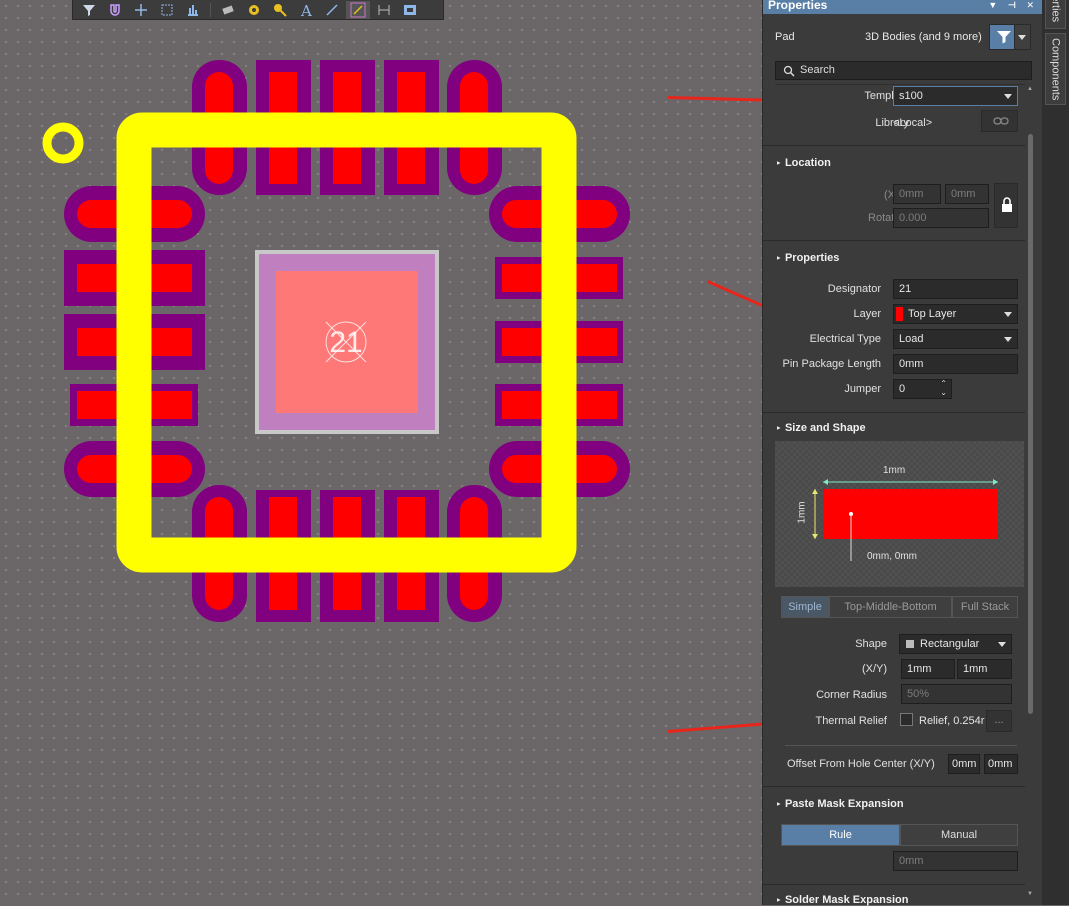 The height and width of the screenshot is (906, 1069). Describe the element at coordinates (167, 10) in the screenshot. I see `select-rect-icon` at that location.